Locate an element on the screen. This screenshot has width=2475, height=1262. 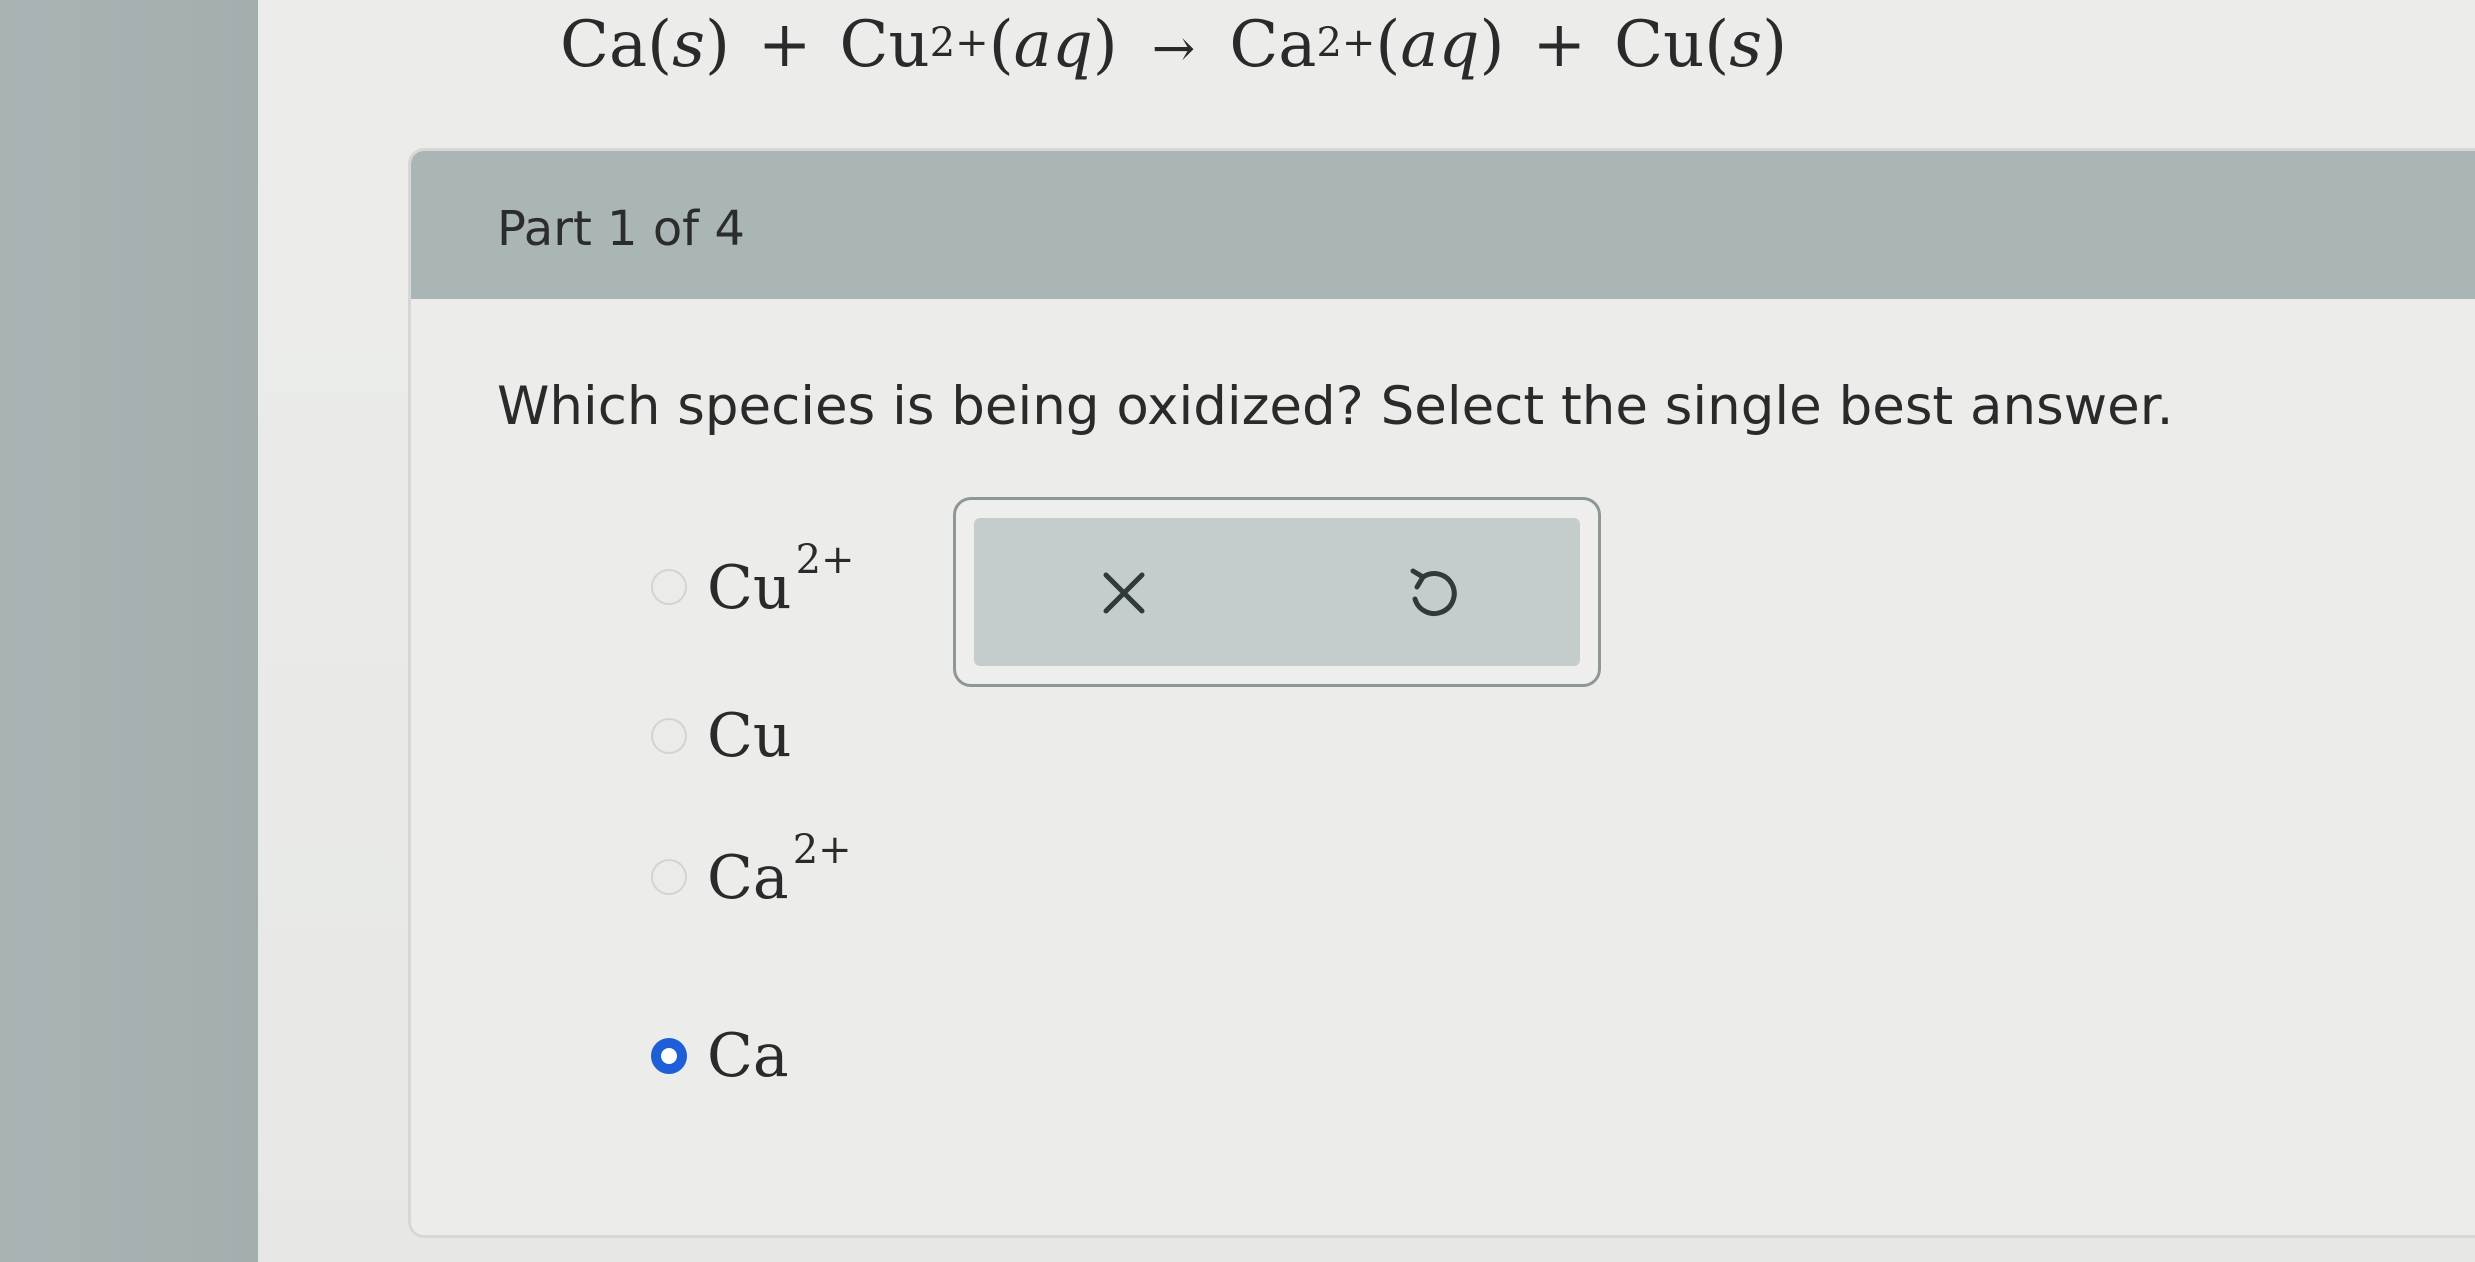
eq-plus-2: + is located at coordinates (1559, 45).